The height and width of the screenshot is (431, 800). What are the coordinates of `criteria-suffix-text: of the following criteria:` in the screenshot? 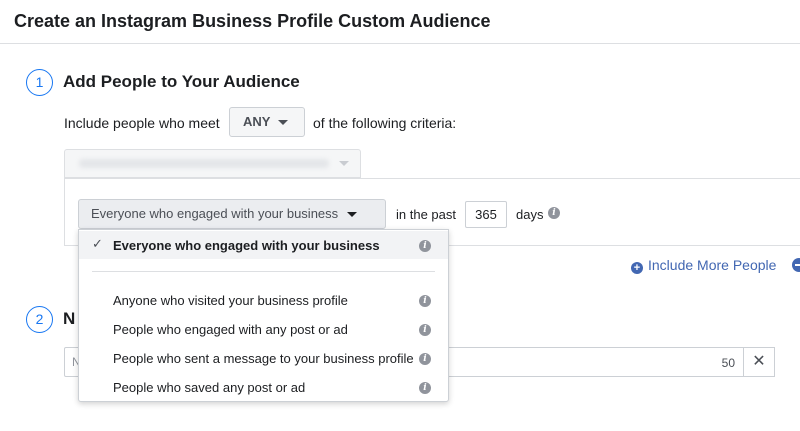 It's located at (385, 123).